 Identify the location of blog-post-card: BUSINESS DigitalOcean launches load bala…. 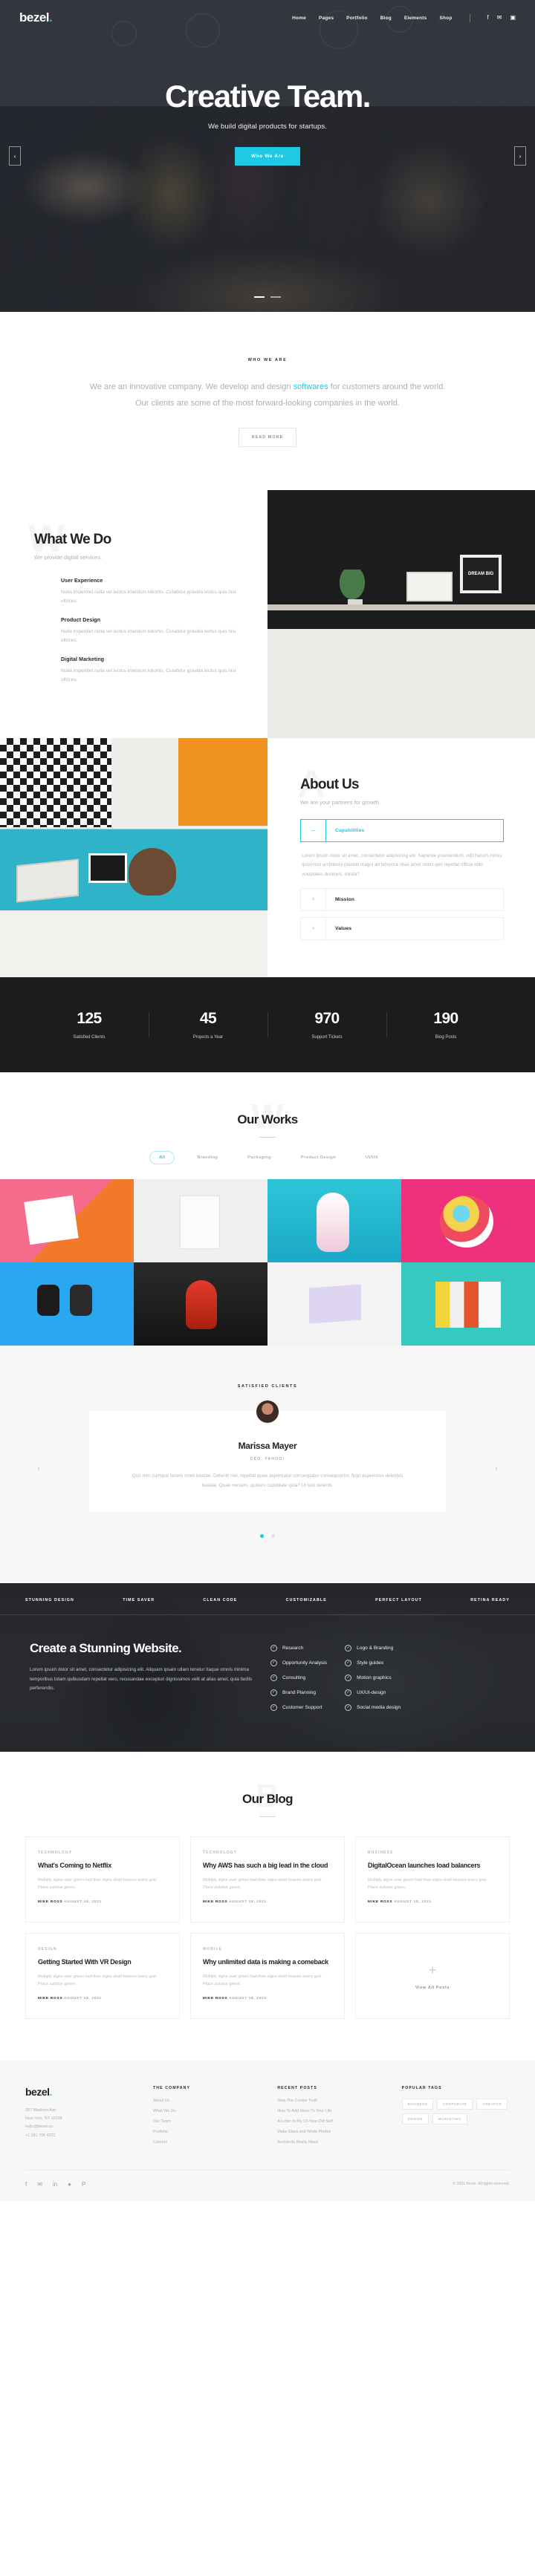
(432, 1879).